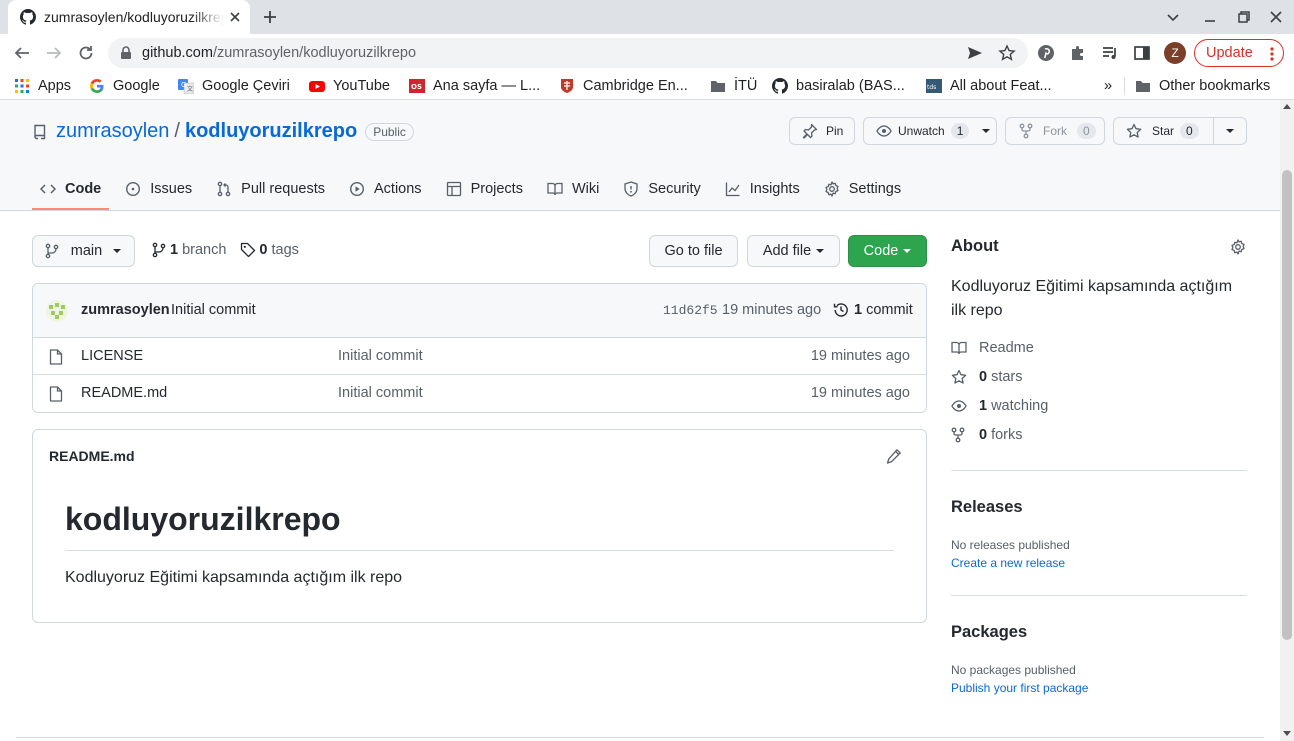  I want to click on branch-link: branch, so click(204, 250).